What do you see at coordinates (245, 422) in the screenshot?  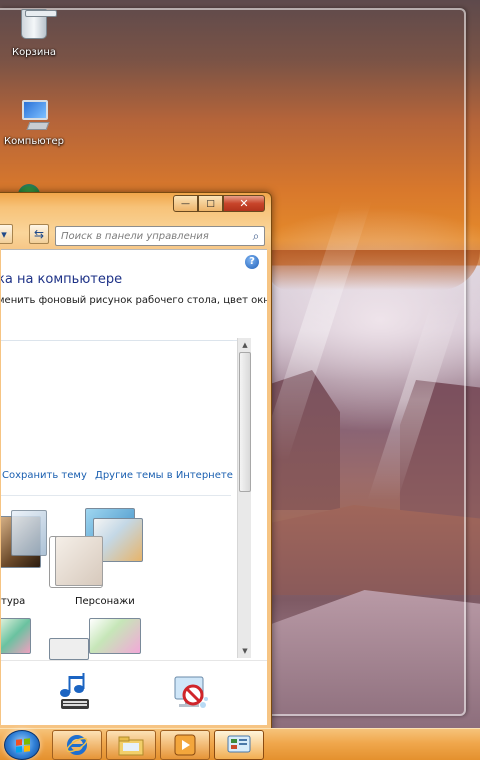 I see `scroll-thumb` at bounding box center [245, 422].